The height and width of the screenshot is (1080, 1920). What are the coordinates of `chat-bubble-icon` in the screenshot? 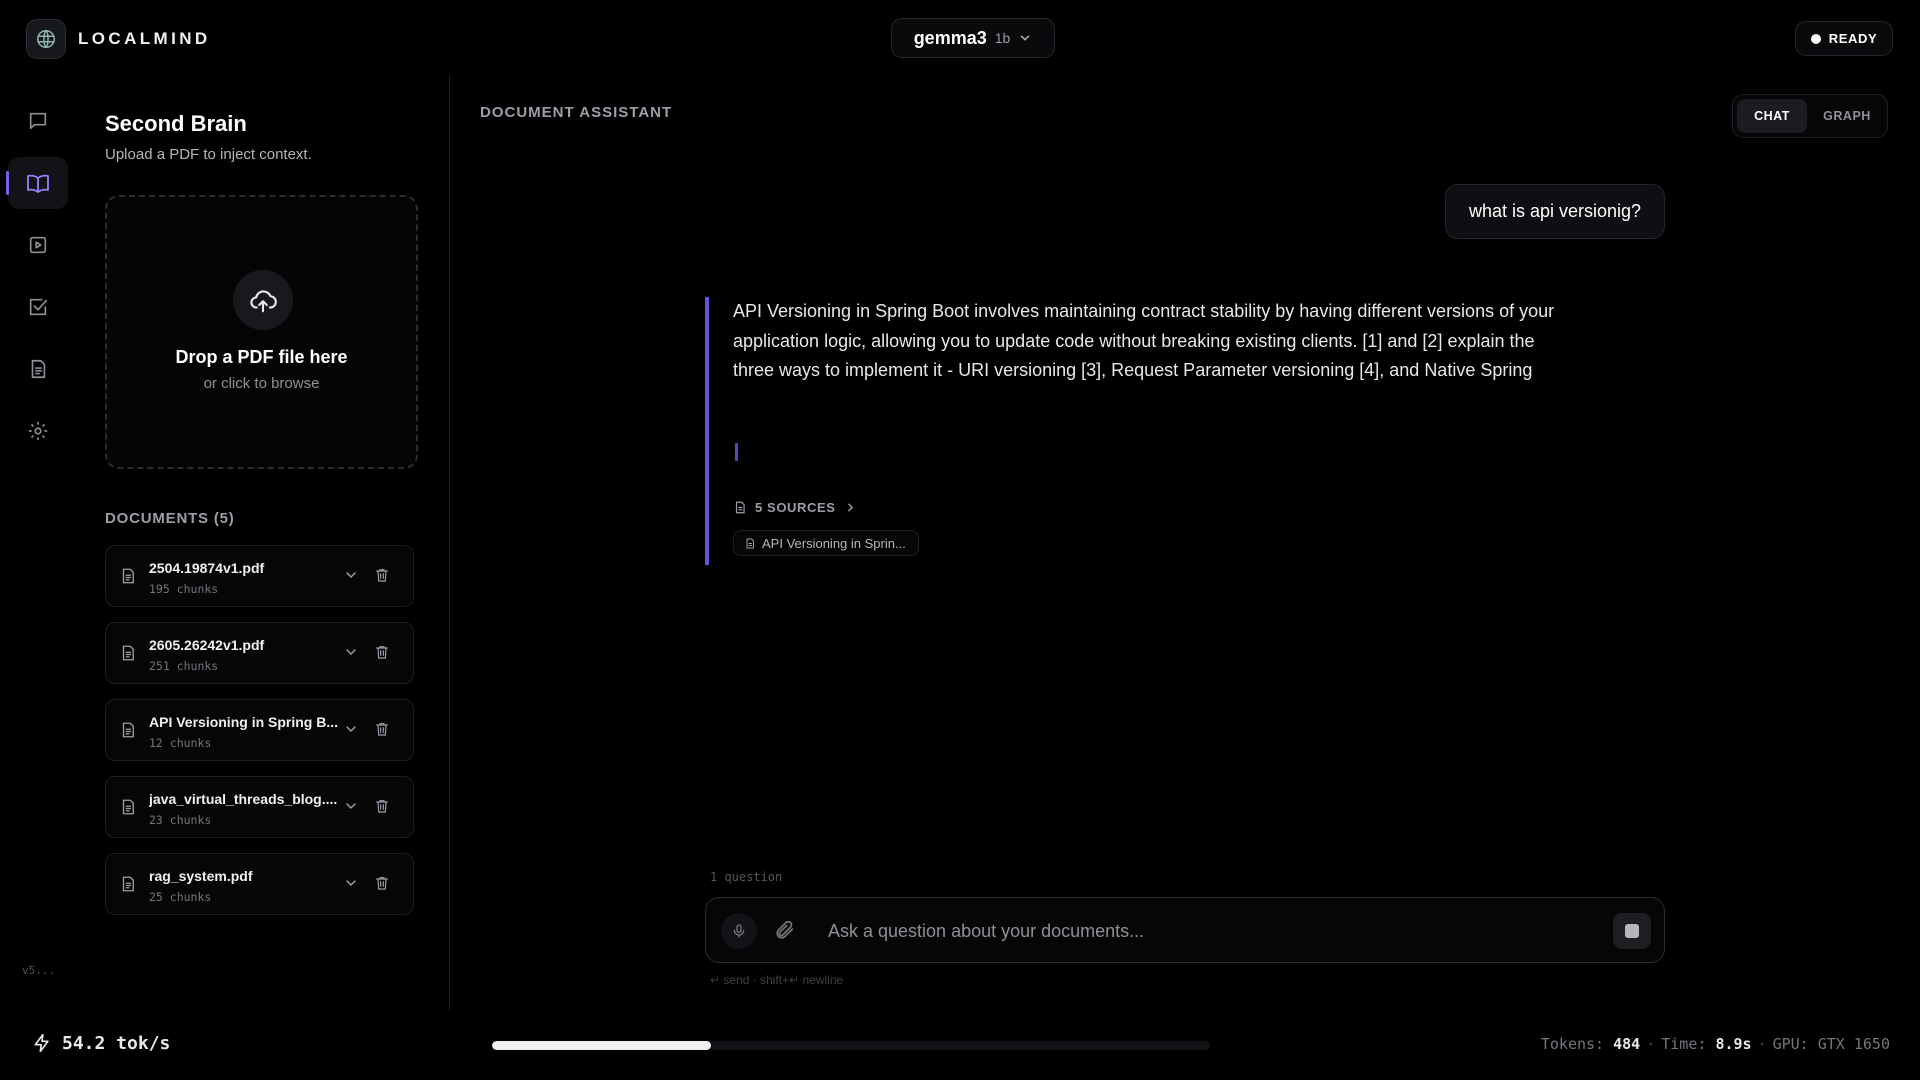 It's located at (38, 121).